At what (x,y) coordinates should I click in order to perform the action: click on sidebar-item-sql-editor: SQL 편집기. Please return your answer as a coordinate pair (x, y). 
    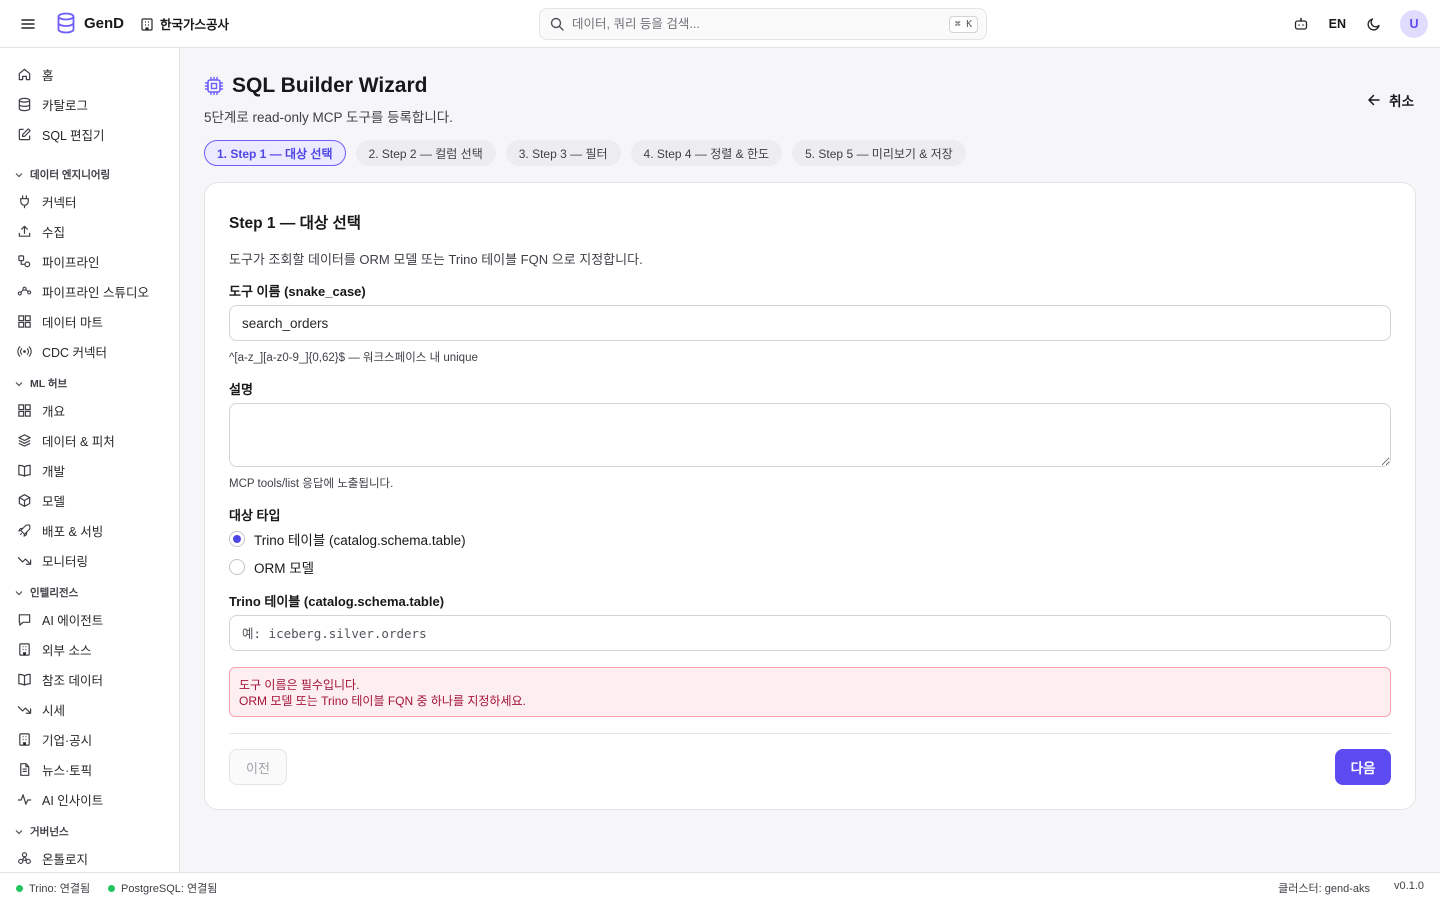
    Looking at the image, I should click on (95, 134).